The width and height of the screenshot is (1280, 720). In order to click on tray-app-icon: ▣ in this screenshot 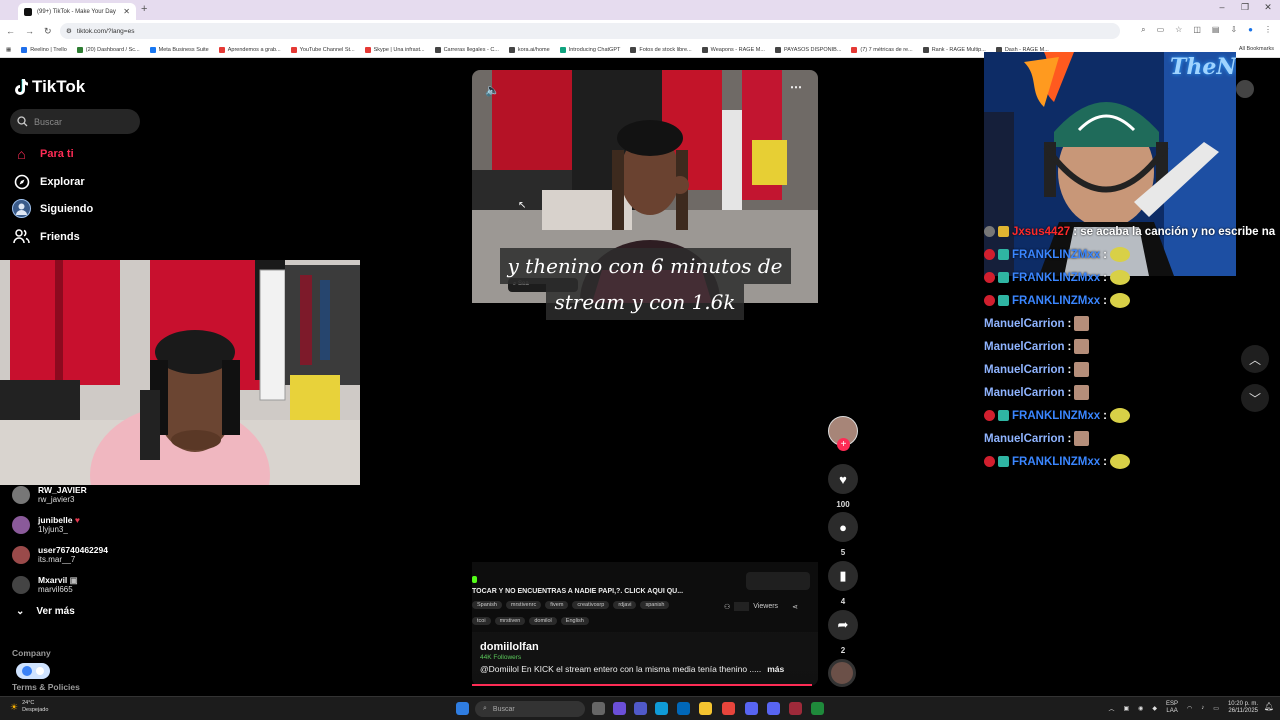, I will do `click(1126, 708)`.